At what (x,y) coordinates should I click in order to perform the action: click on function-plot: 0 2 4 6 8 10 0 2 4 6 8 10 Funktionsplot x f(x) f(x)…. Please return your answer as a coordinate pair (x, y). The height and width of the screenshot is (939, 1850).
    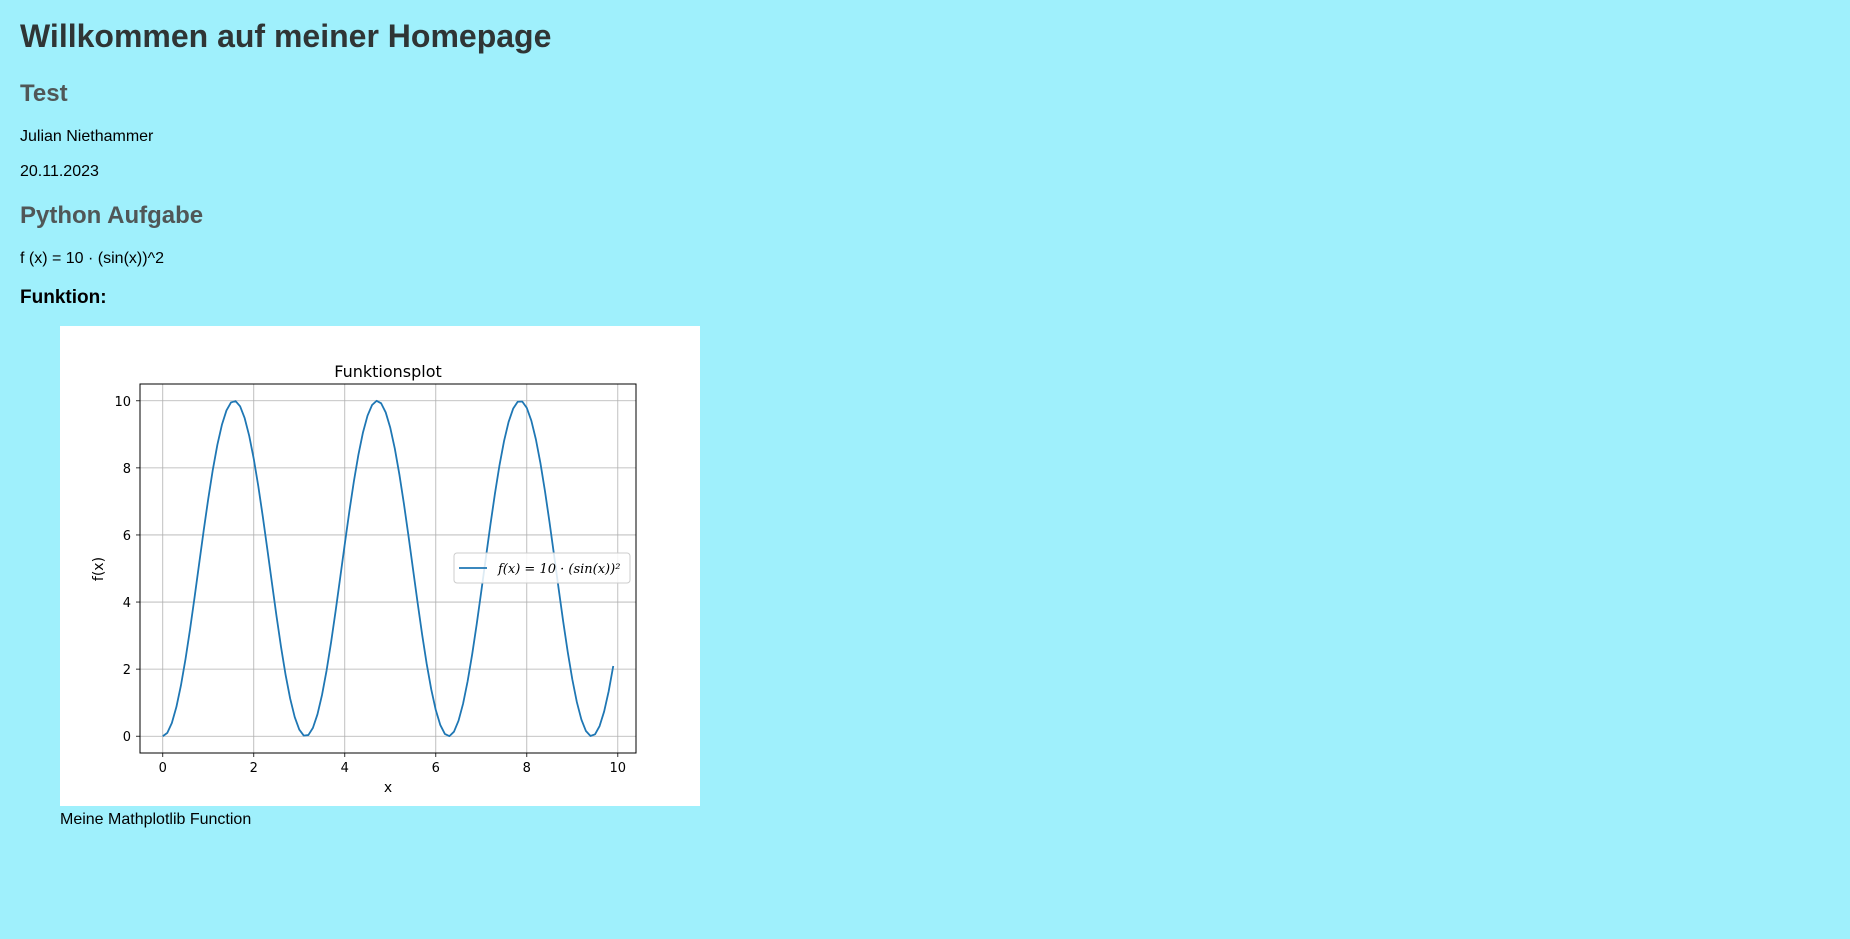
    Looking at the image, I should click on (364, 579).